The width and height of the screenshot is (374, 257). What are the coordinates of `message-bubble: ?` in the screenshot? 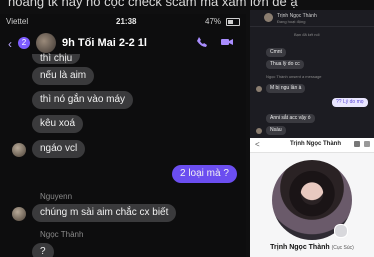 It's located at (43, 250).